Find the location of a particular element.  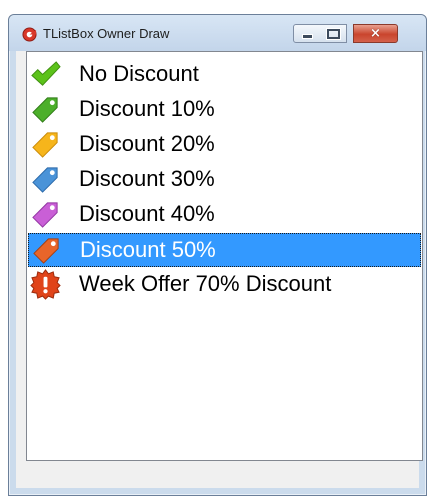

list-item-discount-10: Discount 10% is located at coordinates (224, 110).